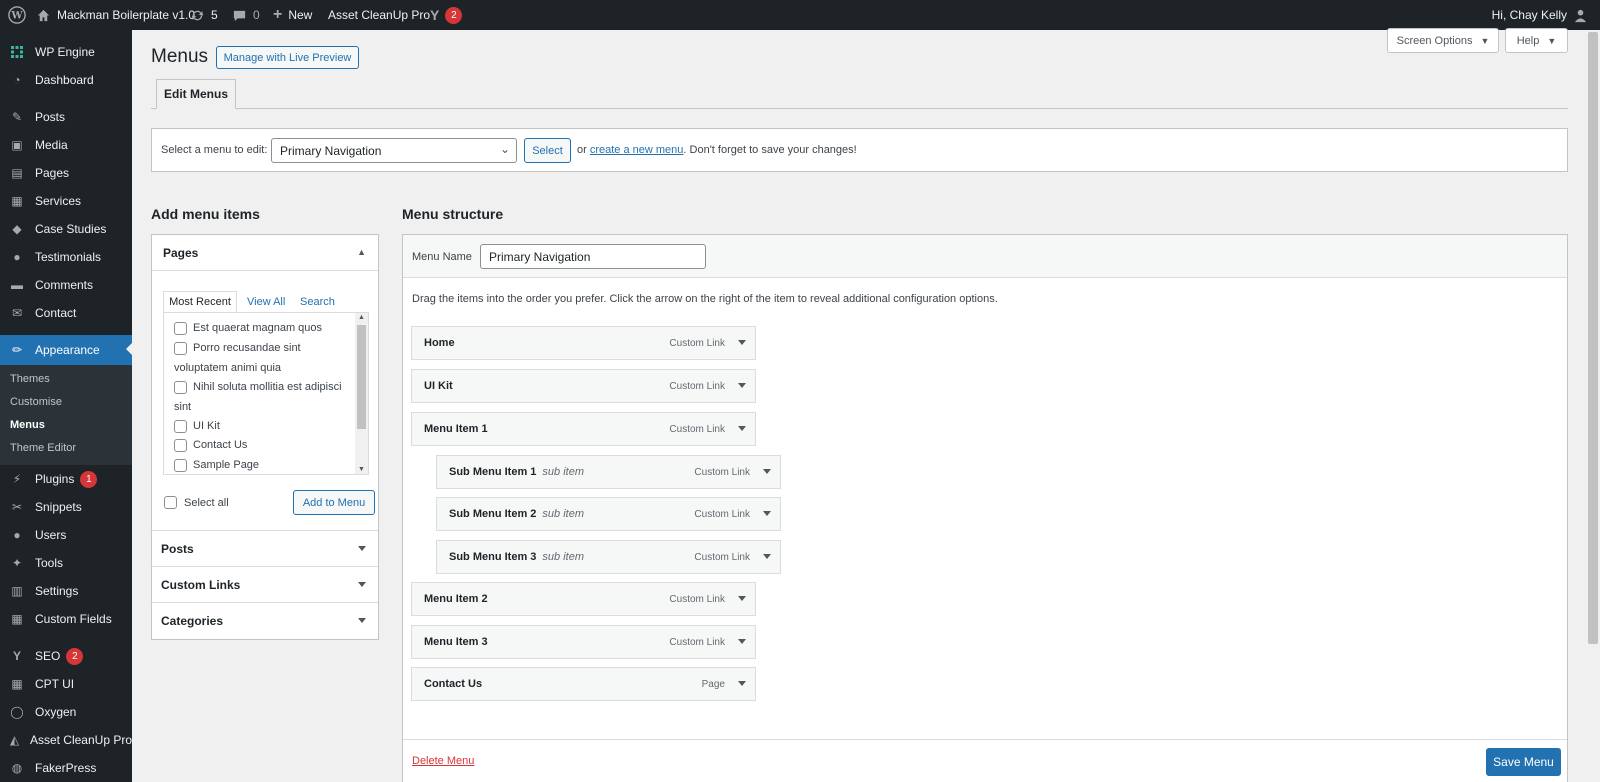  Describe the element at coordinates (66, 201) in the screenshot. I see `menu-services: ▦ Services` at that location.